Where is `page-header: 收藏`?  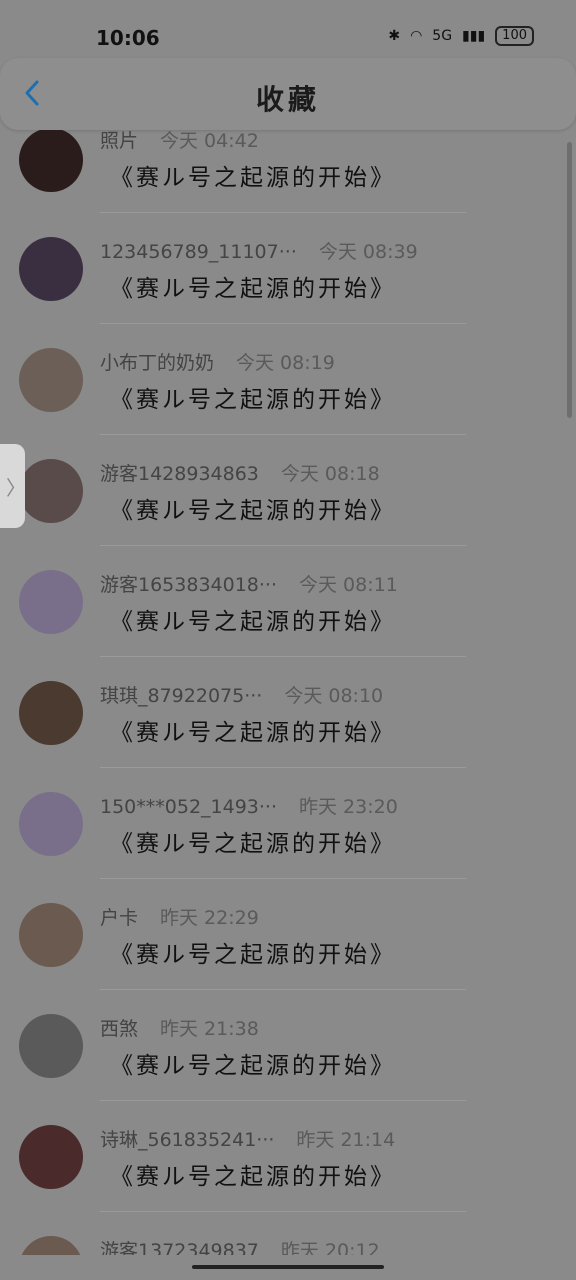
page-header: 收藏 is located at coordinates (288, 94).